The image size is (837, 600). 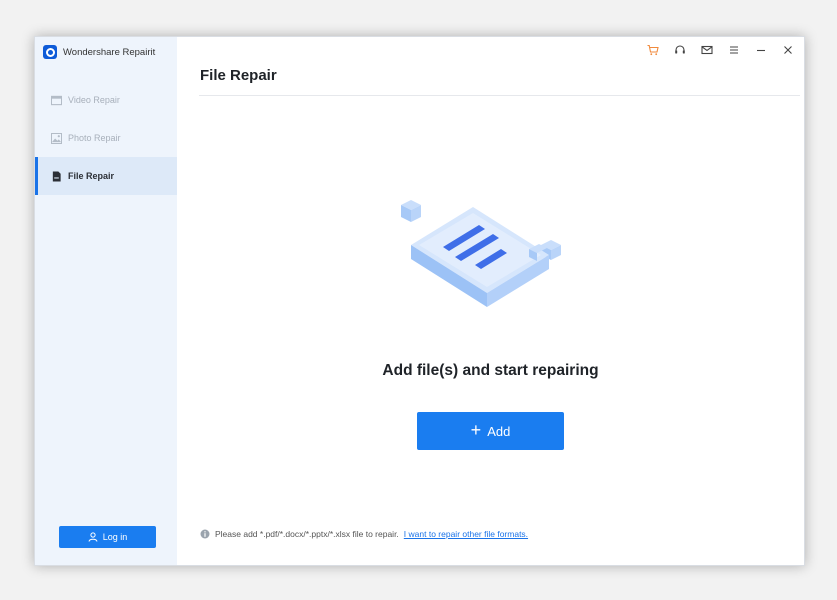 I want to click on app-logo, so click(x=50, y=52).